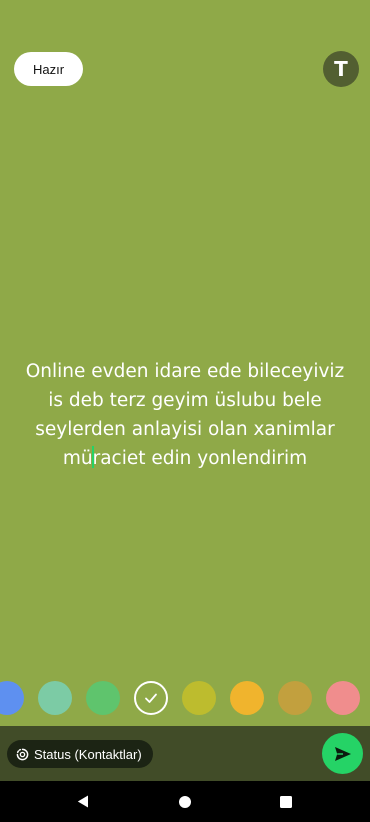 Image resolution: width=370 pixels, height=822 pixels. I want to click on send-arrow-icon, so click(342, 753).